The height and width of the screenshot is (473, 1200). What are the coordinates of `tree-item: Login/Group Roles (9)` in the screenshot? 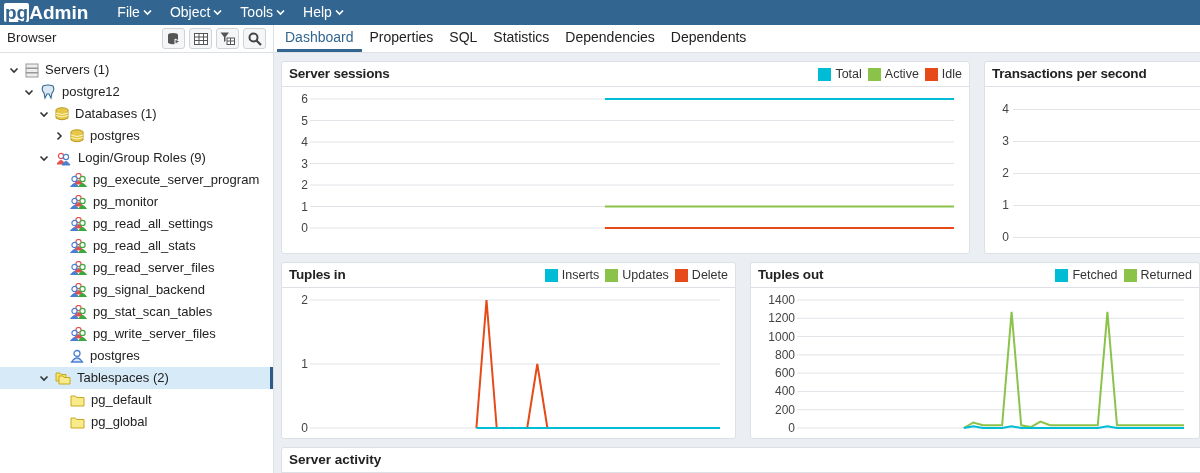 It's located at (136, 158).